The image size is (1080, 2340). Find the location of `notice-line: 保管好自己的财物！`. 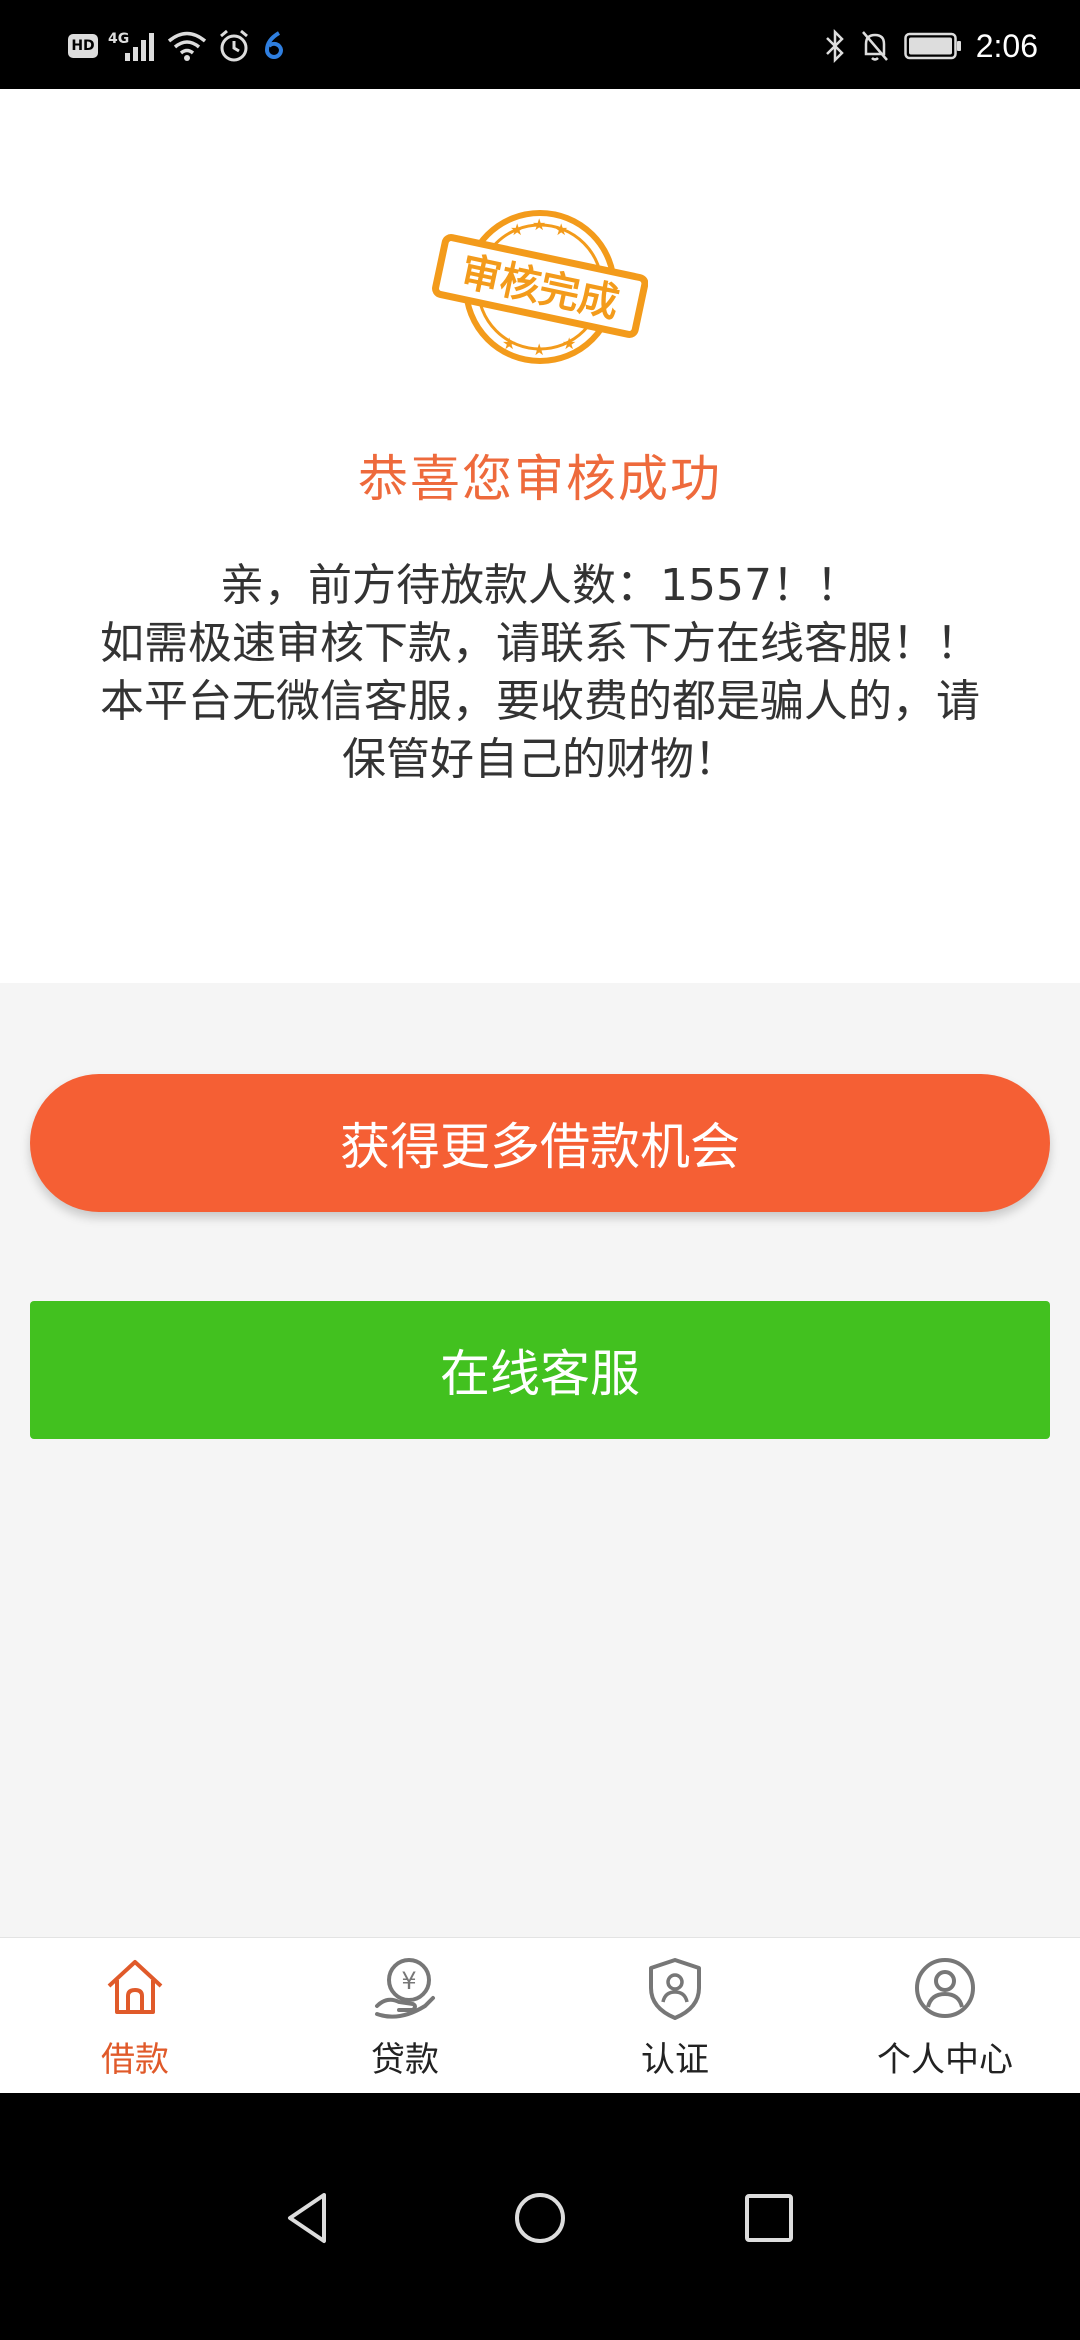

notice-line: 保管好自己的财物！ is located at coordinates (540, 759).